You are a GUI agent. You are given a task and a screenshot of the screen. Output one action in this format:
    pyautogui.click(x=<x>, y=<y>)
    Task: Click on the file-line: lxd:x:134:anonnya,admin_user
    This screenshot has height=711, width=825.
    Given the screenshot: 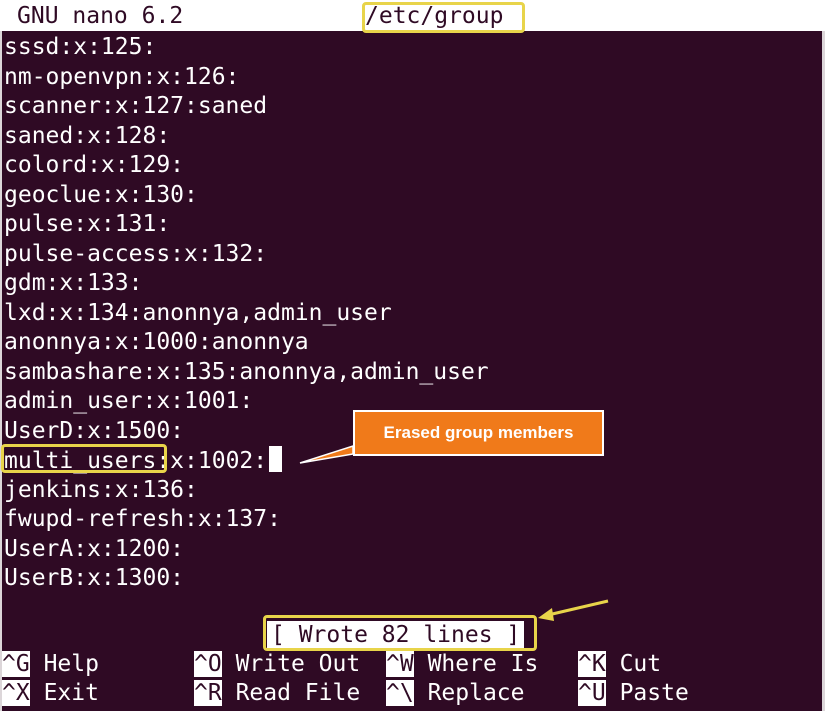 What is the action you would take?
    pyautogui.click(x=246, y=314)
    